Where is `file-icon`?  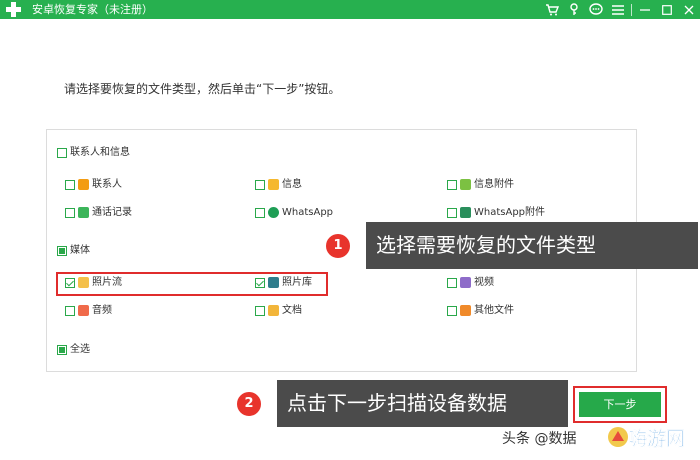 file-icon is located at coordinates (465, 310).